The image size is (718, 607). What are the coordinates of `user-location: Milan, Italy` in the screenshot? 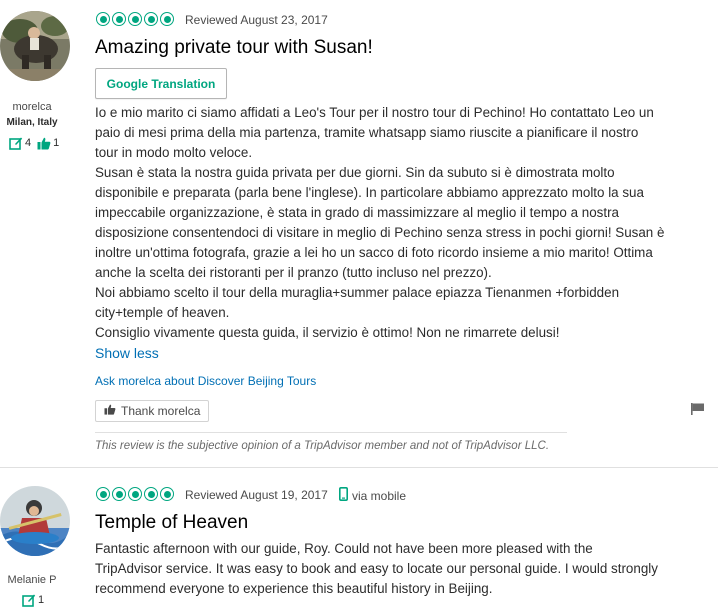 It's located at (32, 122).